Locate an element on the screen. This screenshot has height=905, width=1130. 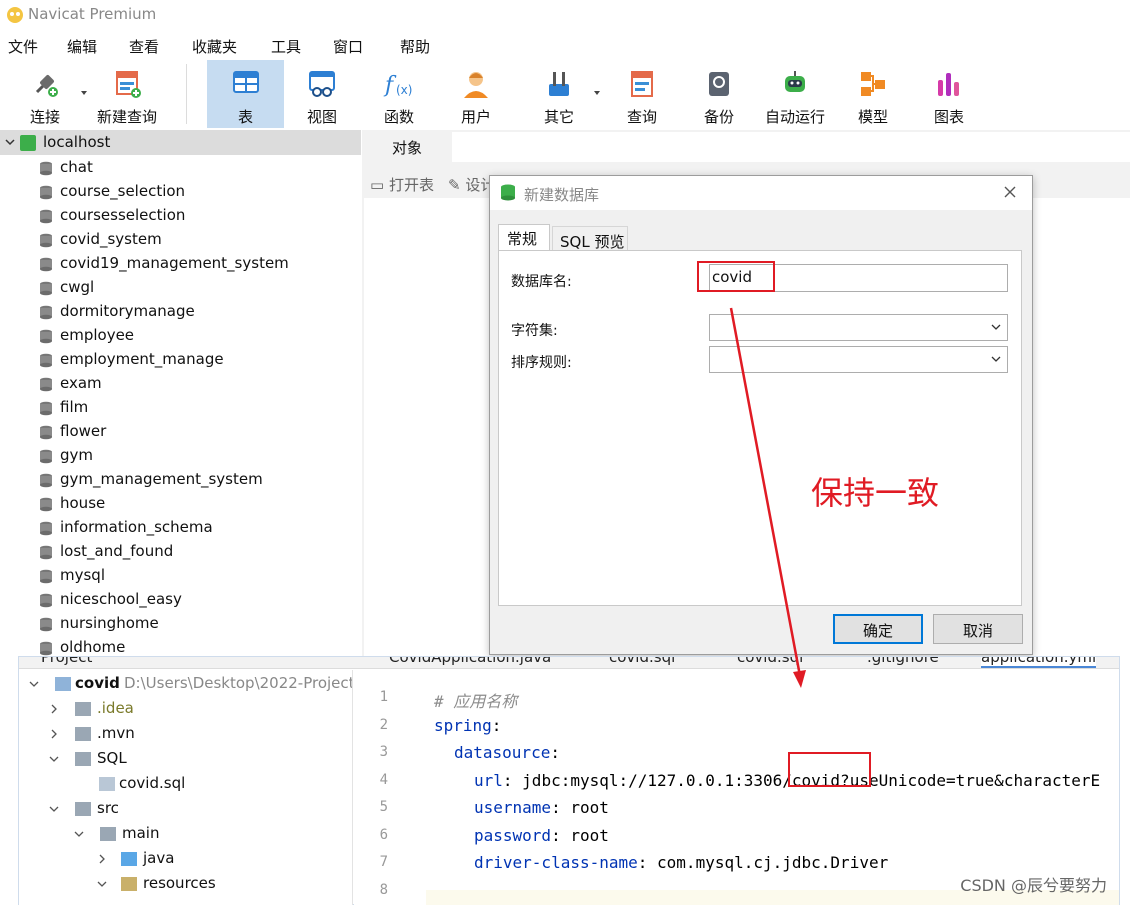
connection-label: localhost is located at coordinates (77, 142).